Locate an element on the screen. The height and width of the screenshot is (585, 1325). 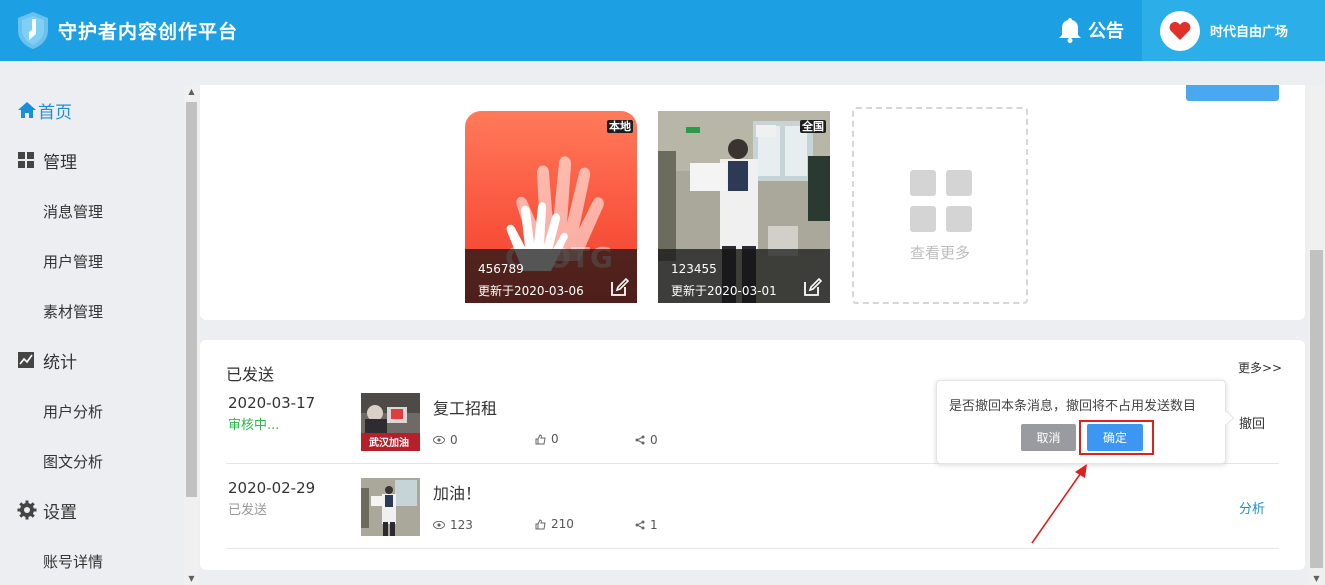
sidebar-item-users: 用户管理 is located at coordinates (73, 261).